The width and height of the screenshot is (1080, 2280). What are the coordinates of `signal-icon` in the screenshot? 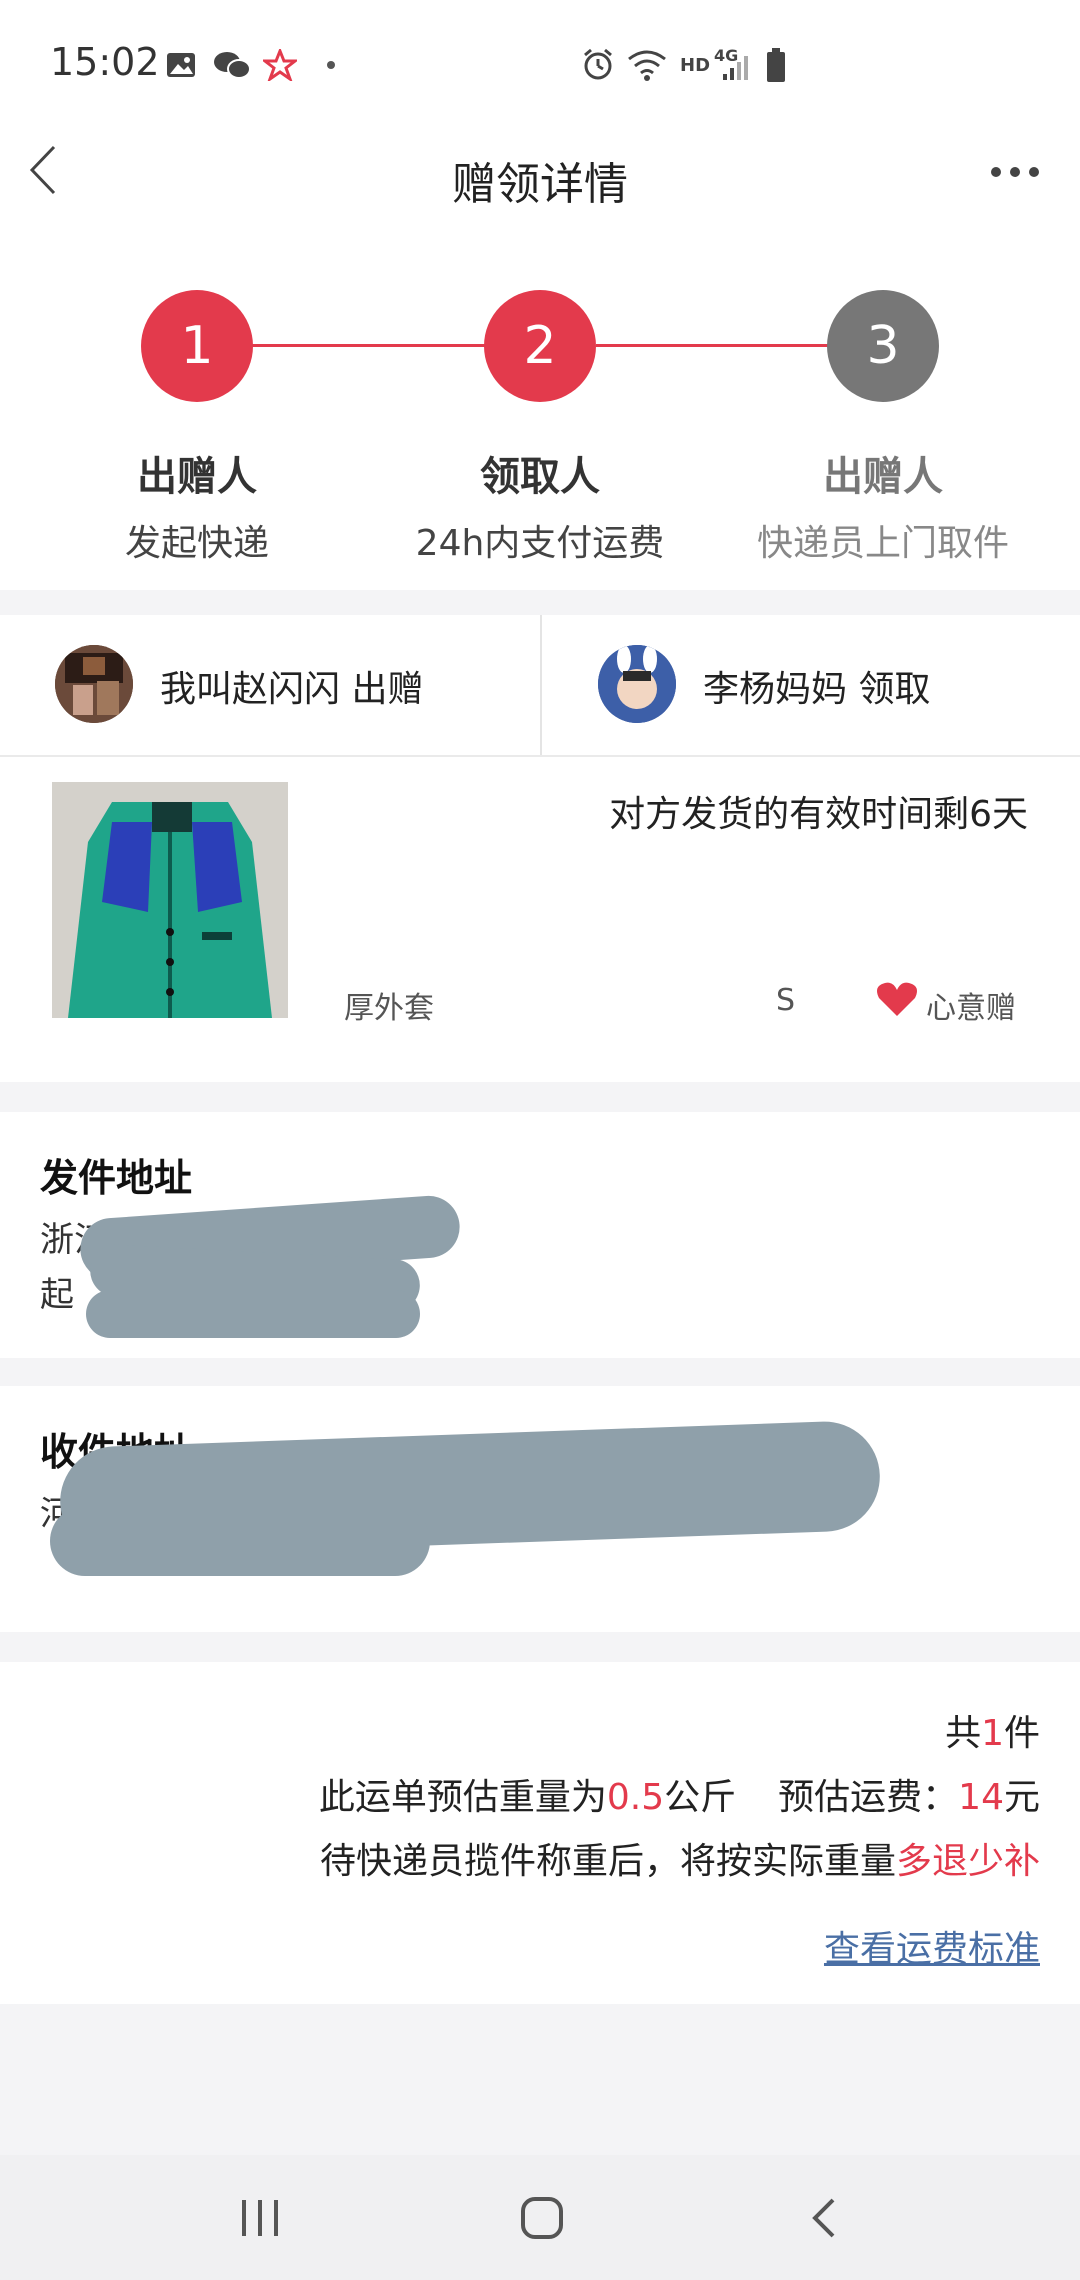 It's located at (735, 67).